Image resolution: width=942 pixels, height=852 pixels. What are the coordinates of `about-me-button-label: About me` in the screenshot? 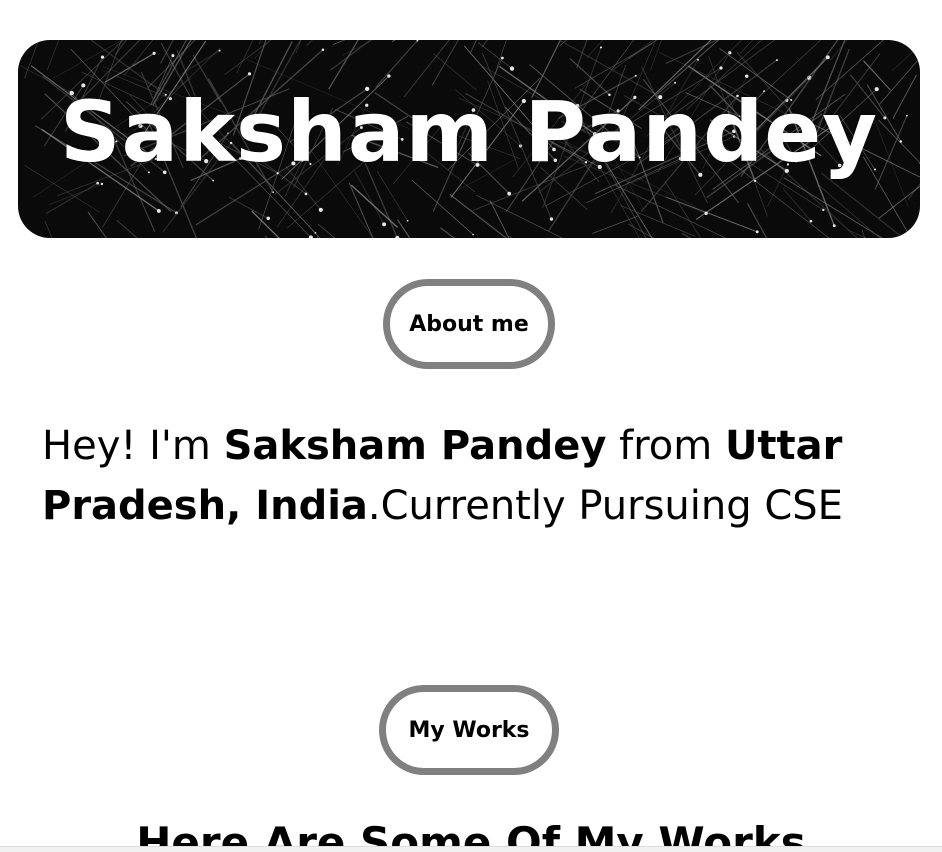 It's located at (469, 324).